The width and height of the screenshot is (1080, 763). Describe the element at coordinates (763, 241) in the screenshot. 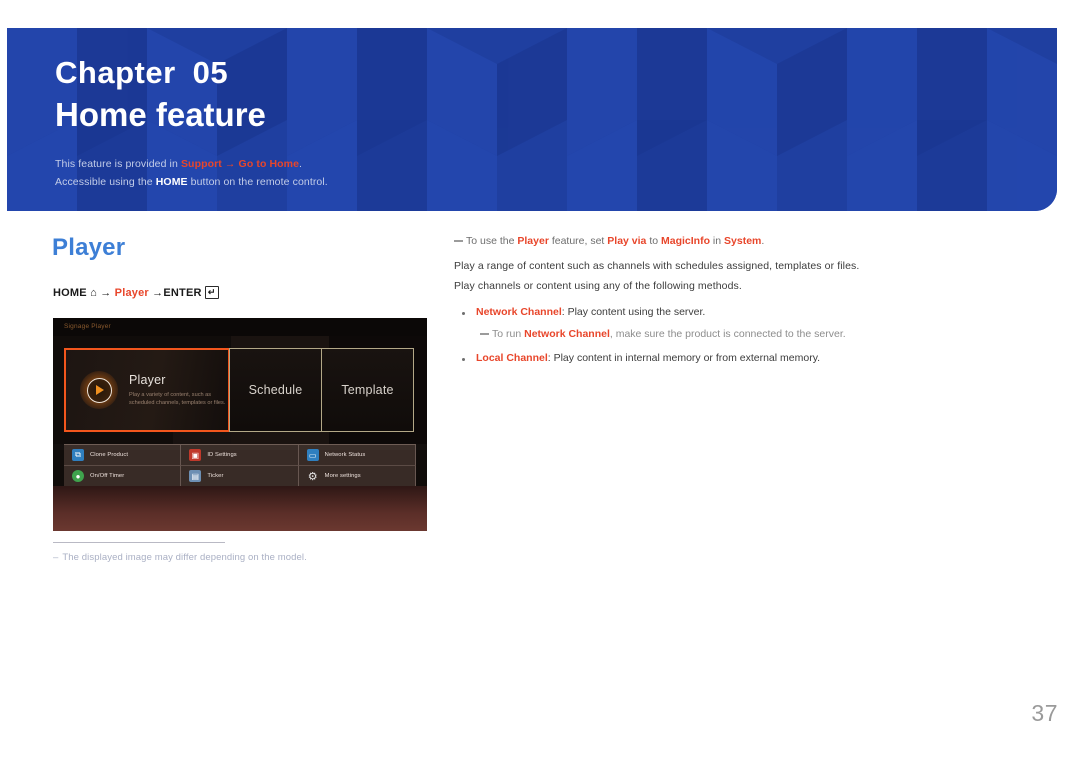

I see `note-post: .` at that location.